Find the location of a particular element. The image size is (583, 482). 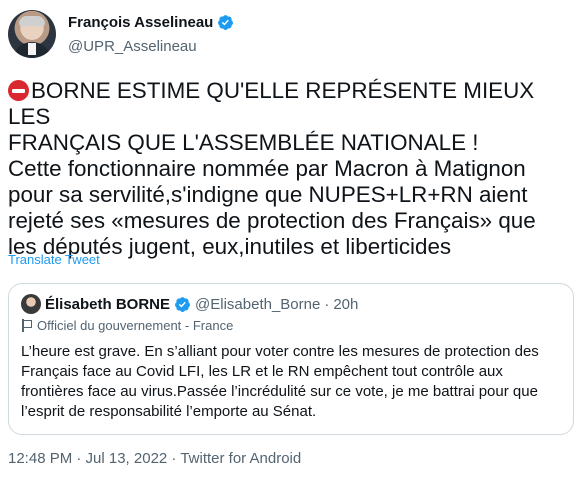

quoted-tweet-header: Élisabeth BORNE @Elisabeth_Borne · 20h is located at coordinates (189, 304).